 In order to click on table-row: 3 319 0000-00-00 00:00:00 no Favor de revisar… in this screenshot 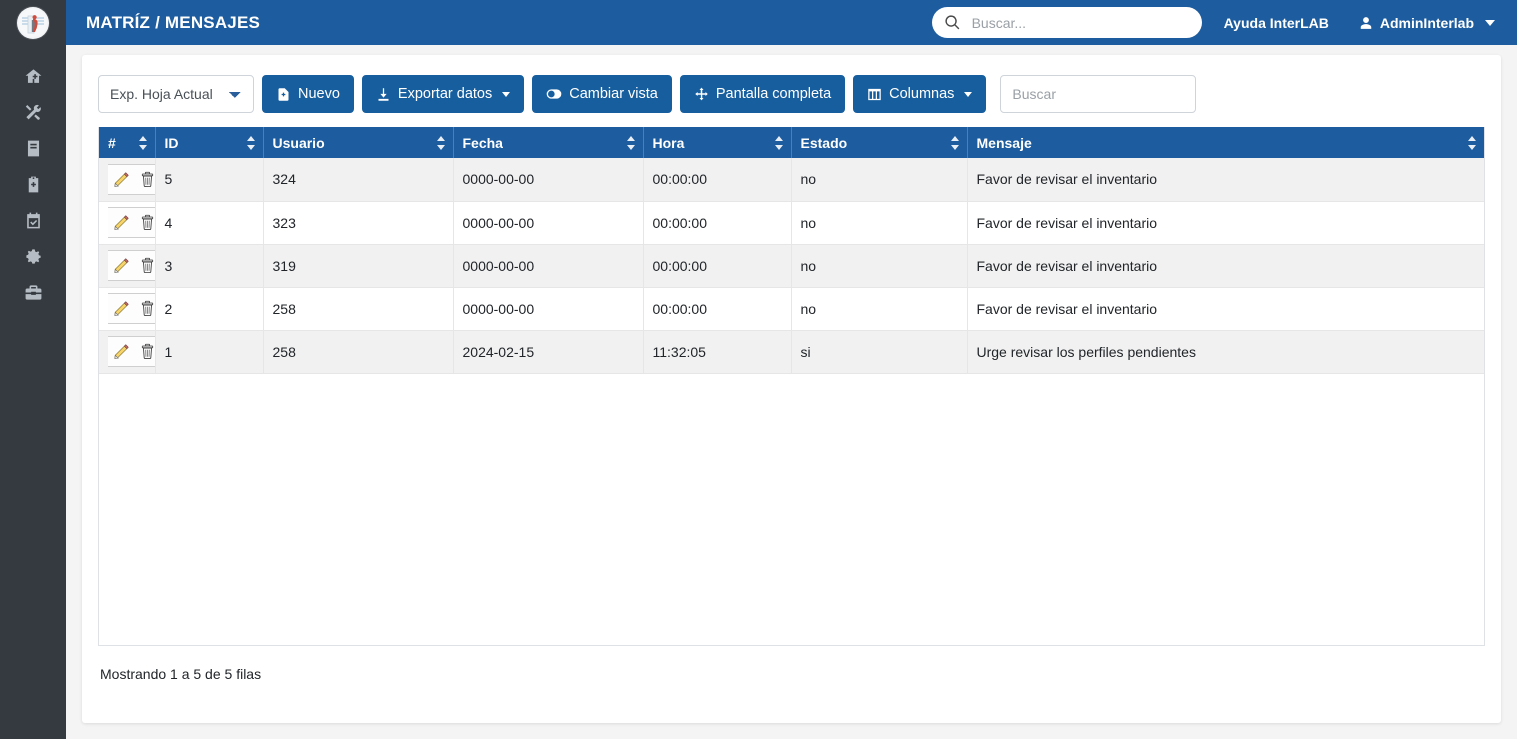, I will do `click(791, 266)`.